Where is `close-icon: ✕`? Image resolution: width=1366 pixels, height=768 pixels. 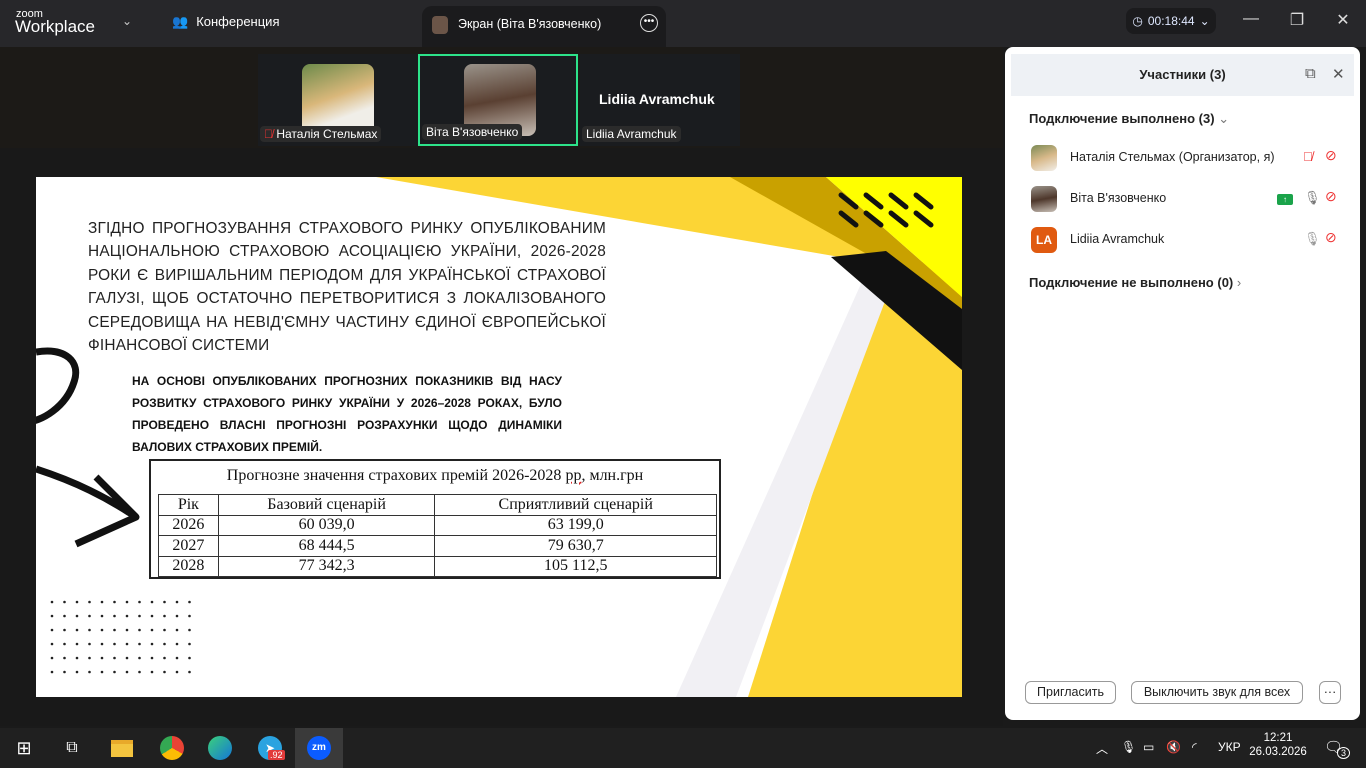
close-icon: ✕ is located at coordinates (1338, 74).